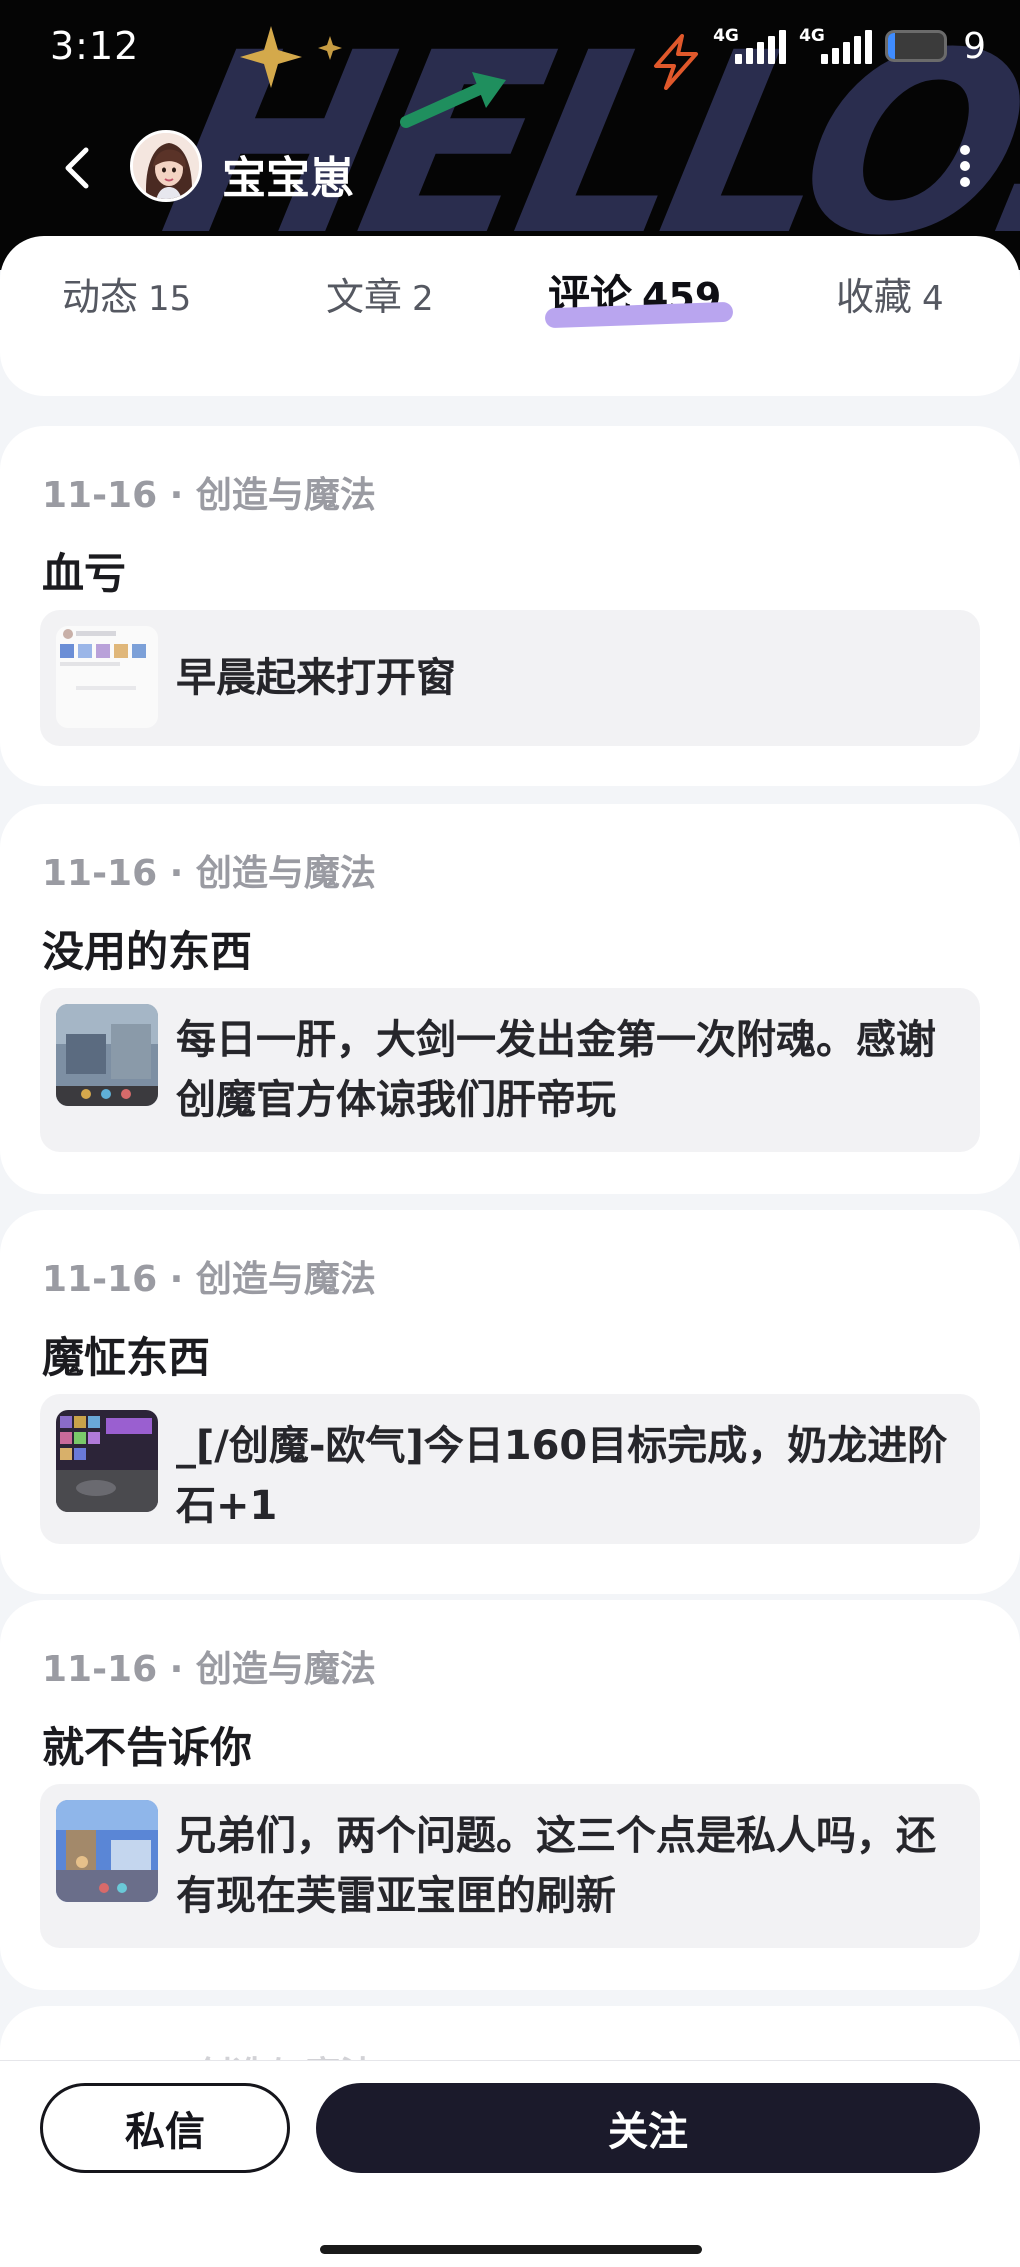 The height and width of the screenshot is (2267, 1020). I want to click on tab-count: 15, so click(170, 299).